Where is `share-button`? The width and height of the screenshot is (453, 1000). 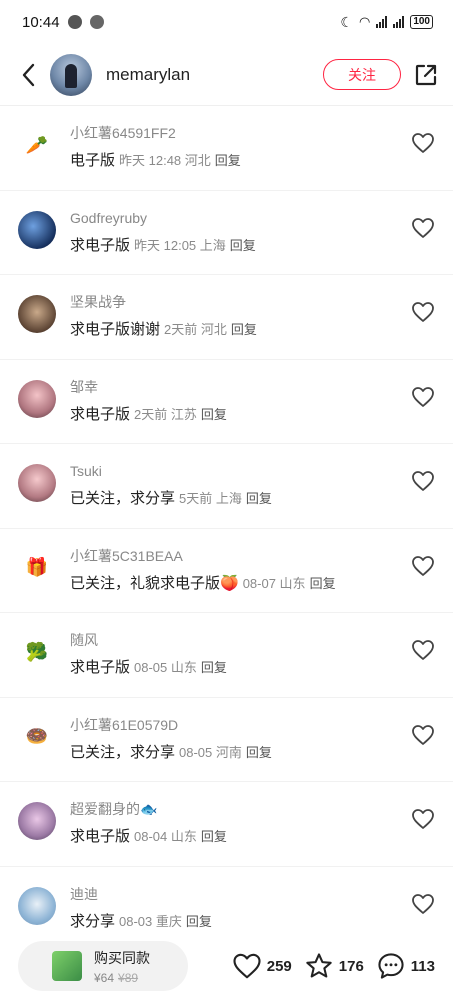 share-button is located at coordinates (426, 75).